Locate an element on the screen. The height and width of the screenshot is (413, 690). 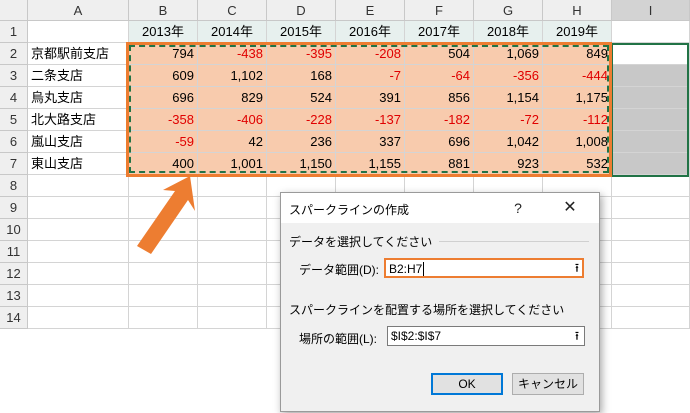
column-header-e: E is located at coordinates (370, 10).